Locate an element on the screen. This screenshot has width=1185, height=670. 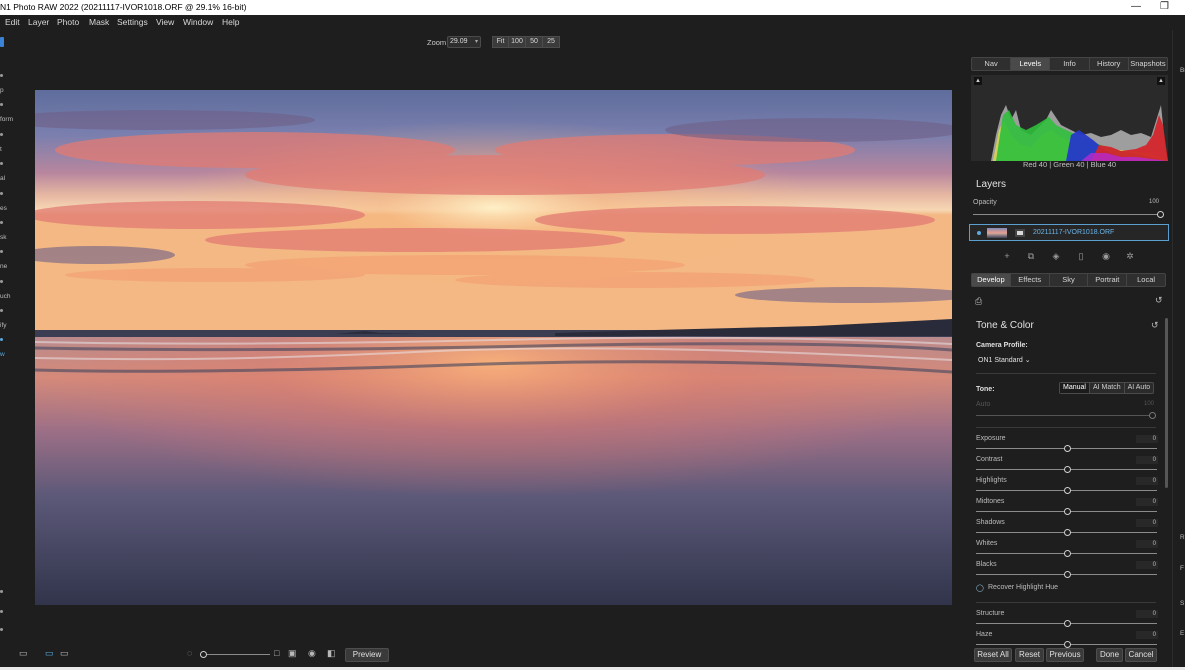
menu-edit: Edit is located at coordinates (12, 22).